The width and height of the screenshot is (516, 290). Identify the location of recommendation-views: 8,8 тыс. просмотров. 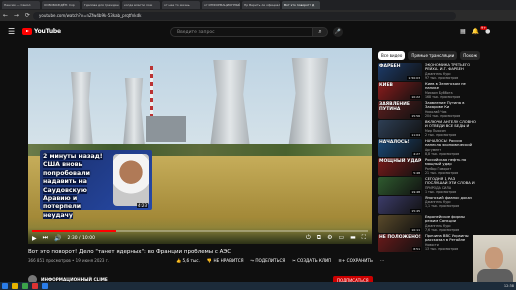
(442, 154).